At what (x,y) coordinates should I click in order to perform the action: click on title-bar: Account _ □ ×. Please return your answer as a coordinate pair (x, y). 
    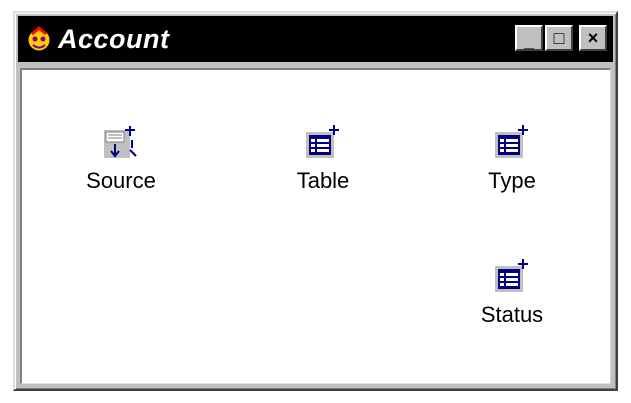
    Looking at the image, I should click on (315, 39).